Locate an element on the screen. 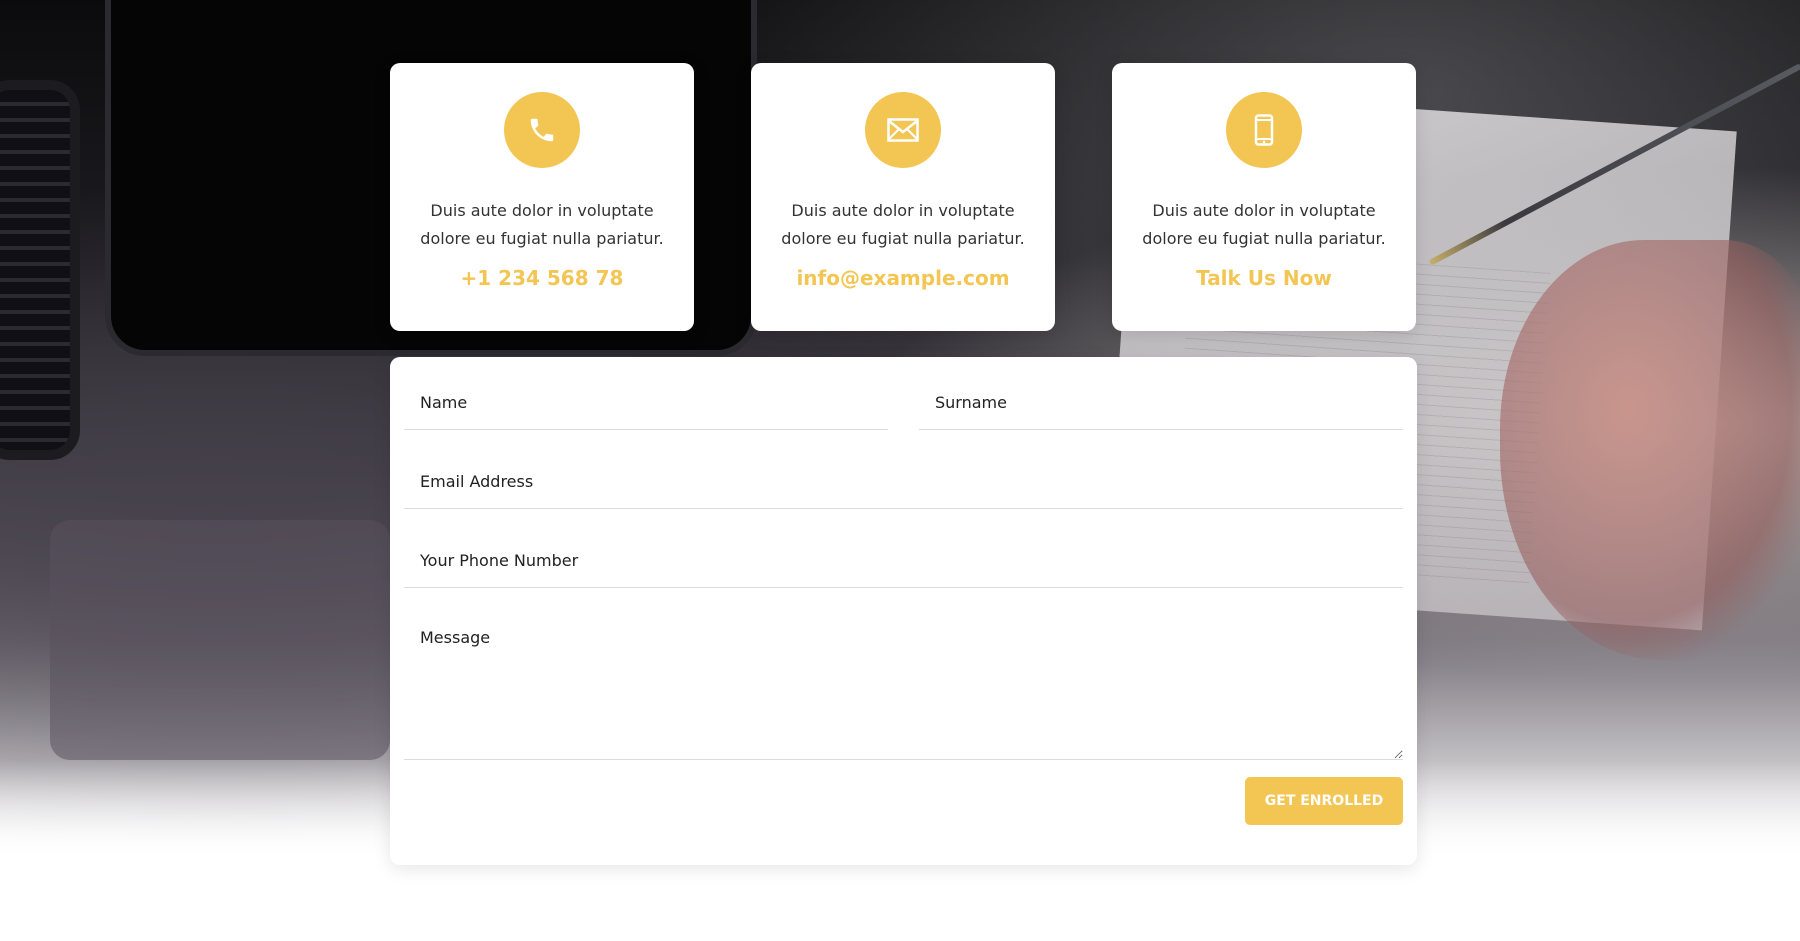  mobile-phone-icon is located at coordinates (1264, 130).